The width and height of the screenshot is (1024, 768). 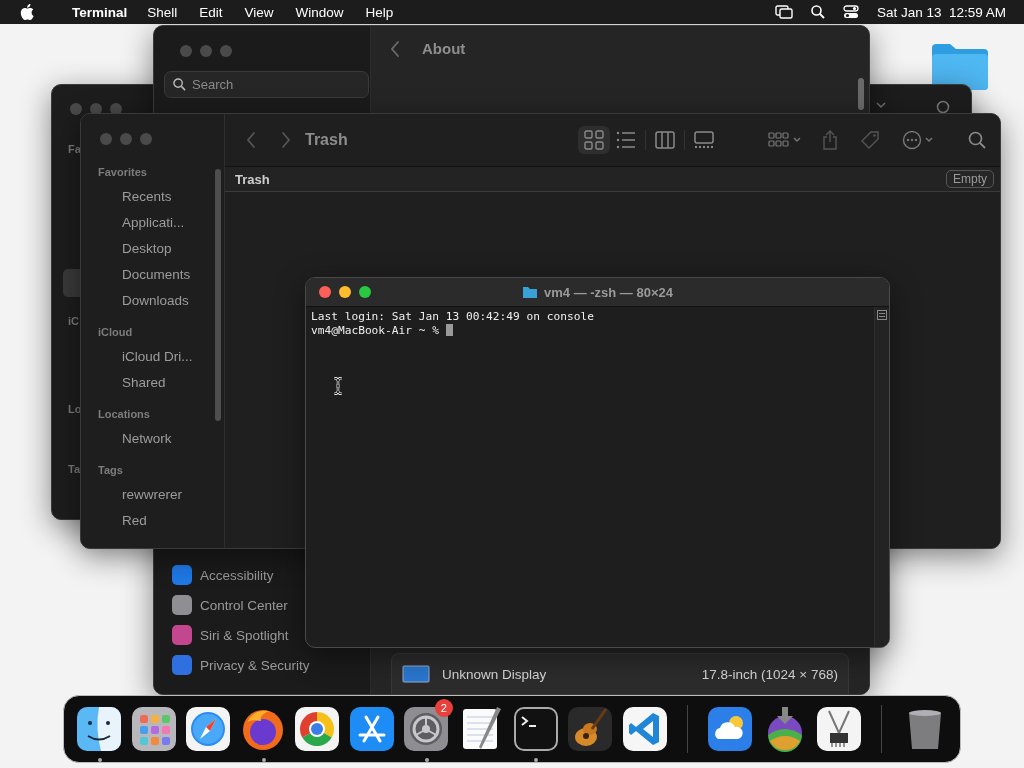 I want to click on menu-bar-clock: Sat Jan 13 12:59 AM, so click(x=941, y=12).